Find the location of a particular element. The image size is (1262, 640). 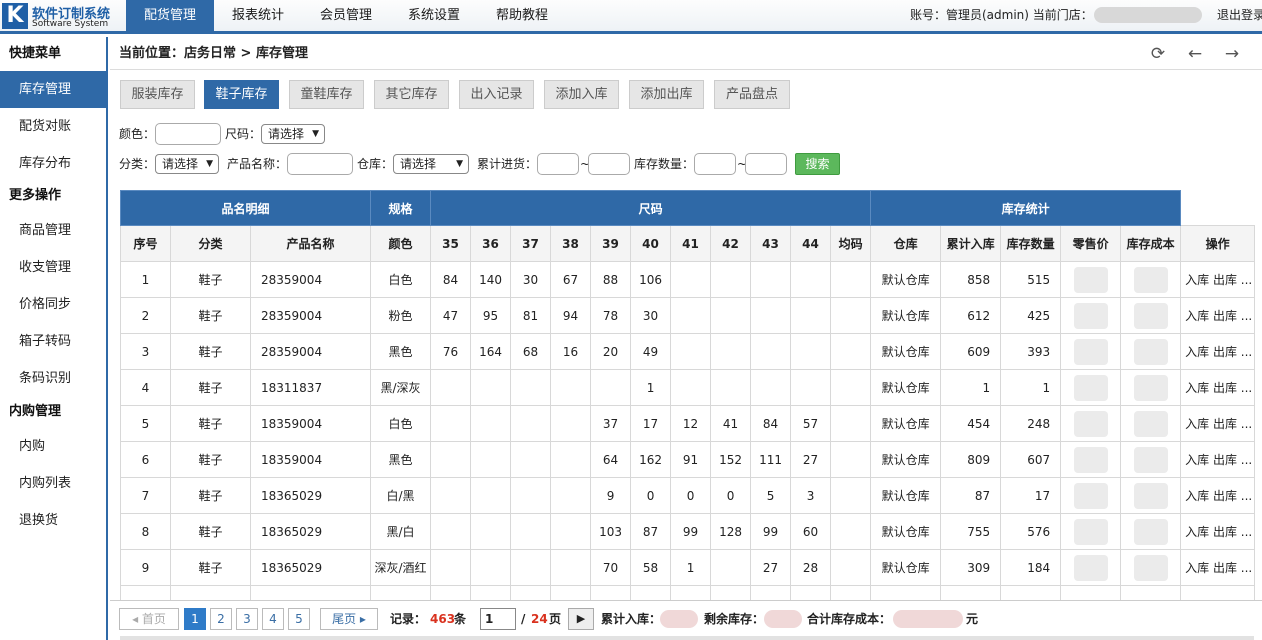

tab-other-stock: 其它库存 is located at coordinates (411, 94).